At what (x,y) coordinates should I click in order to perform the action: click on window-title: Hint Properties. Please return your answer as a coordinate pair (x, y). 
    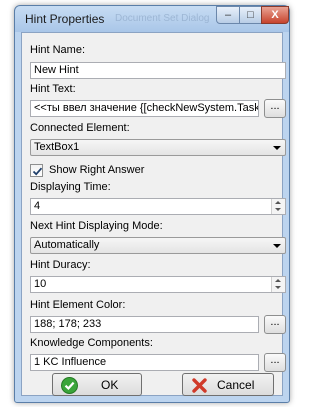
    Looking at the image, I should click on (65, 19).